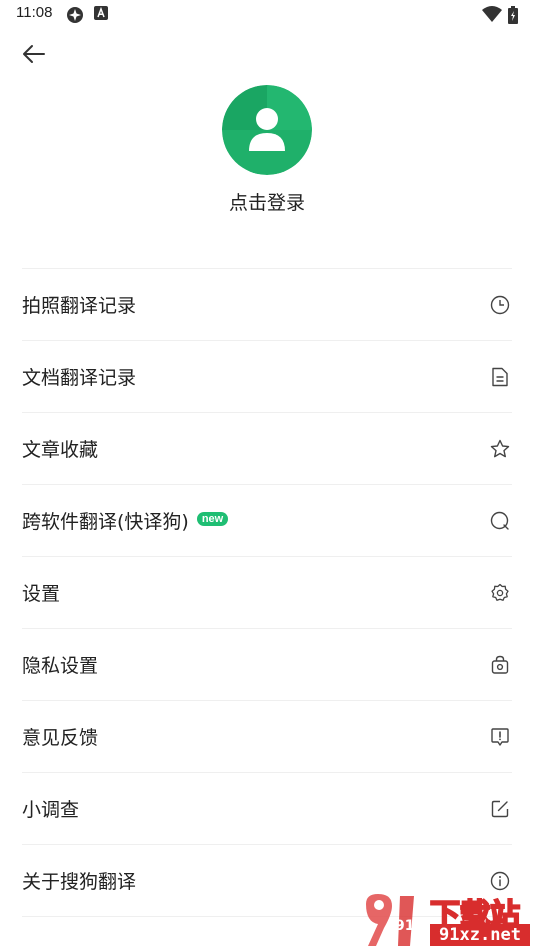 The image size is (534, 950). What do you see at coordinates (480, 935) in the screenshot?
I see `watermark-site: 91xz.net` at bounding box center [480, 935].